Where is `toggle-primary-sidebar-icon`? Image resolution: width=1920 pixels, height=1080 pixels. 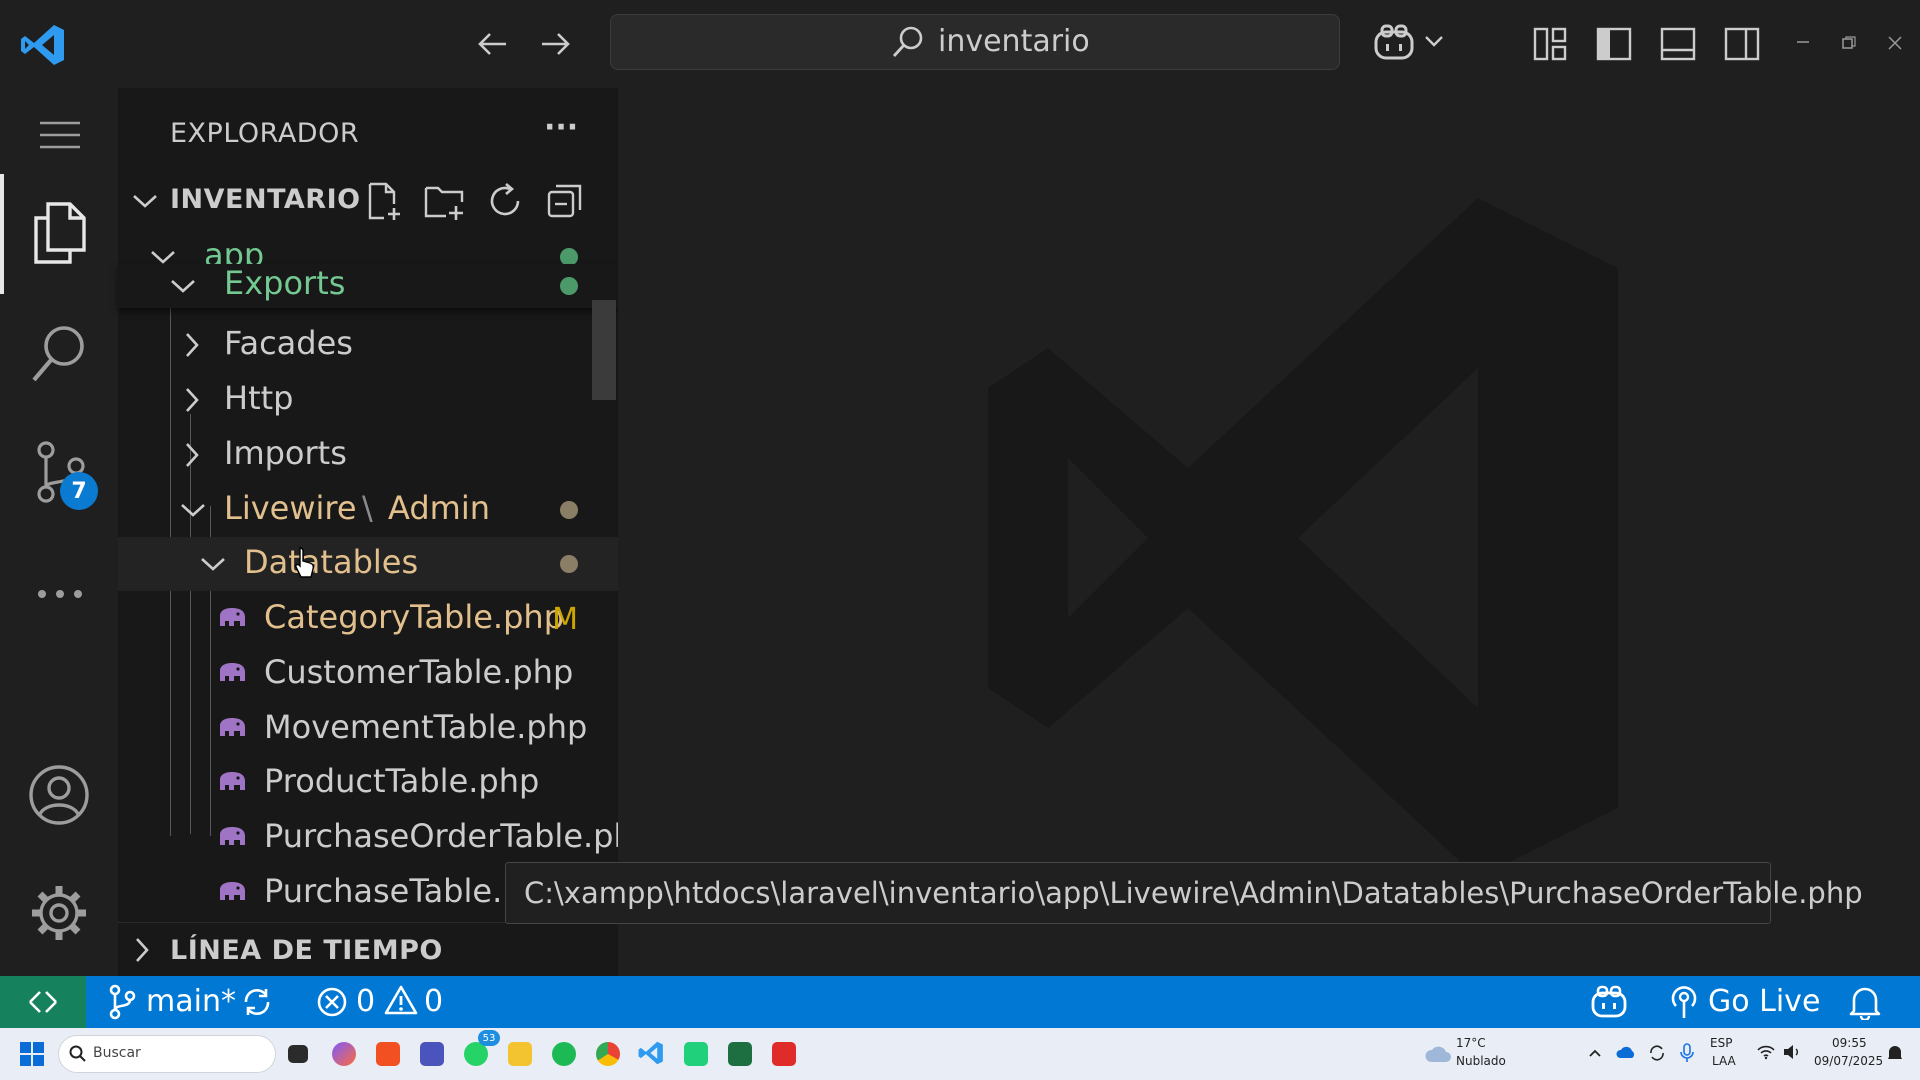 toggle-primary-sidebar-icon is located at coordinates (1614, 44).